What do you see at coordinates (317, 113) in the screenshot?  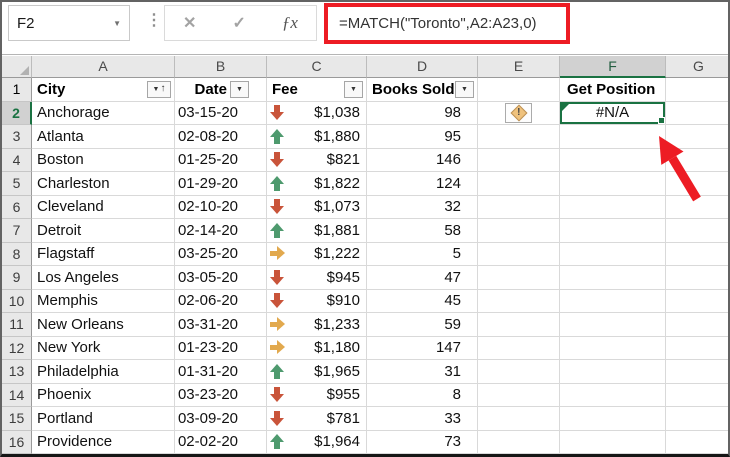 I see `cell-fee: $1,038` at bounding box center [317, 113].